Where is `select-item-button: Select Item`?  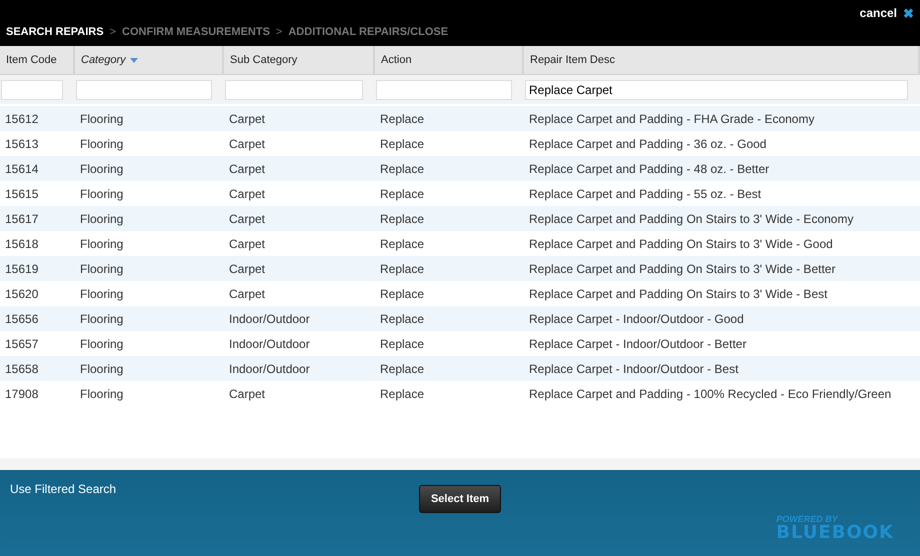
select-item-button: Select Item is located at coordinates (460, 499).